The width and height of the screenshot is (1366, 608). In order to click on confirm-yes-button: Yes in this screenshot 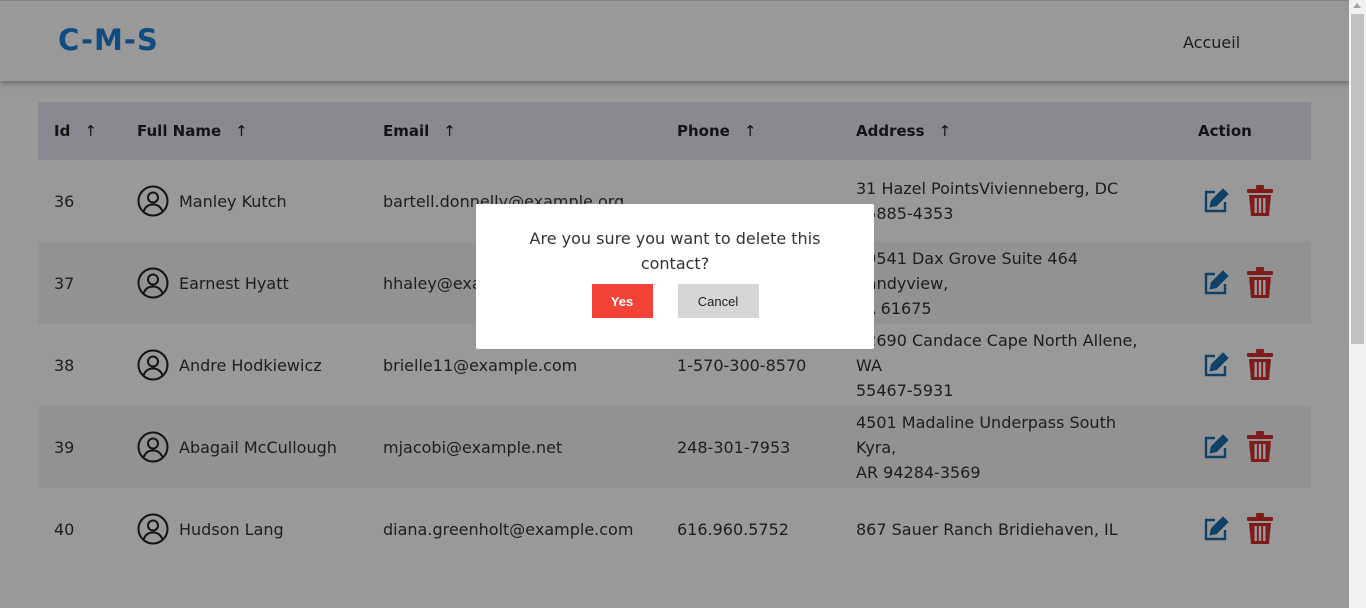, I will do `click(622, 301)`.